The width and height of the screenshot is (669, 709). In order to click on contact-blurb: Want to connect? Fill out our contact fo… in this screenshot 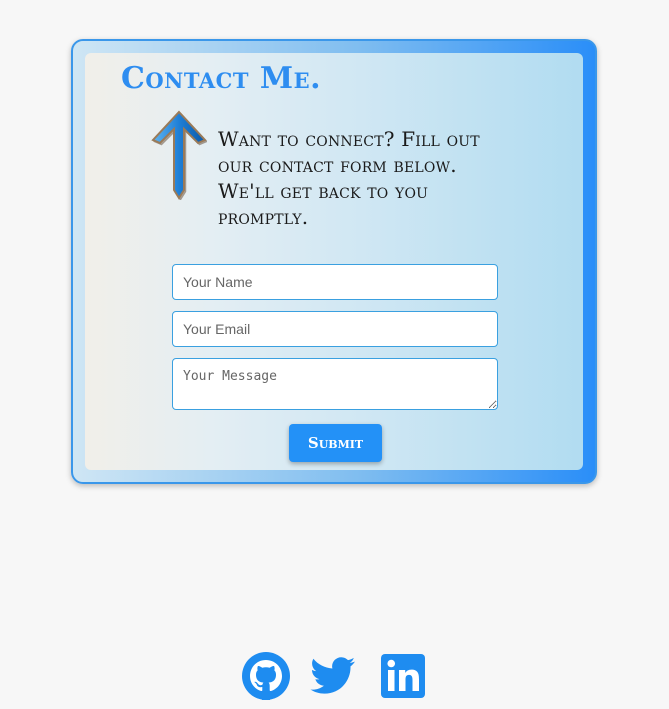, I will do `click(349, 178)`.